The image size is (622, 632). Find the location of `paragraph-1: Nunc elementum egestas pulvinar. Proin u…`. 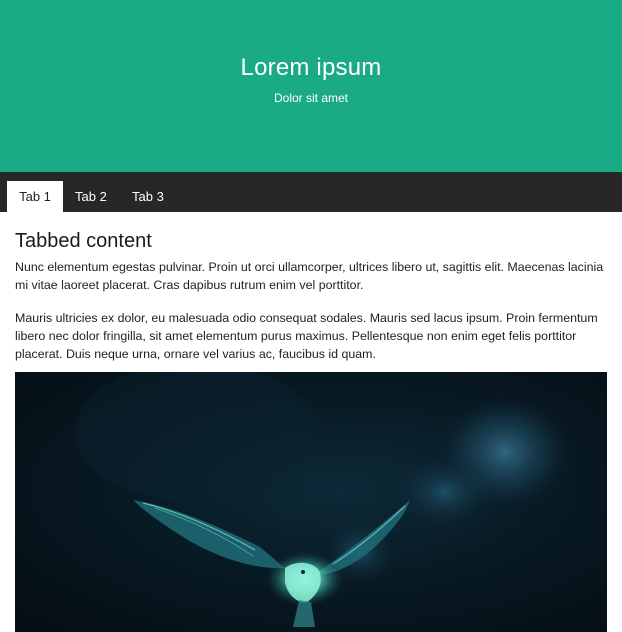

paragraph-1: Nunc elementum egestas pulvinar. Proin u… is located at coordinates (309, 276).